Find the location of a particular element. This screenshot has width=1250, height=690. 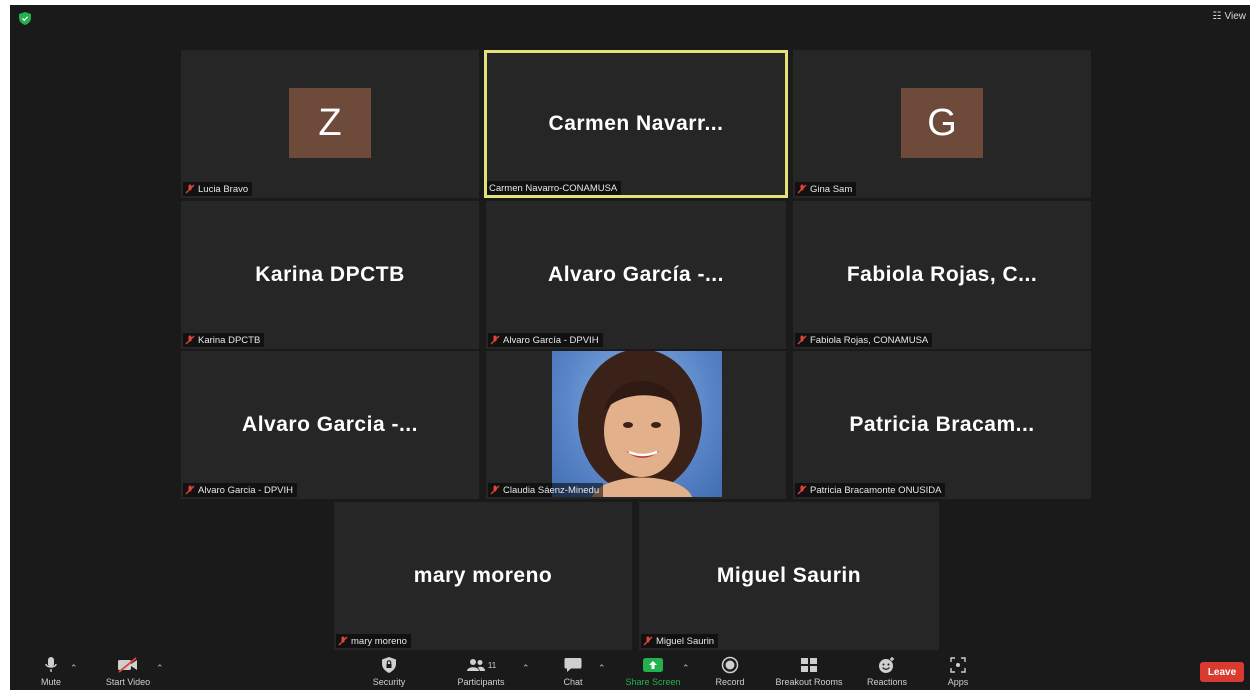

view-label: View is located at coordinates (1235, 16).